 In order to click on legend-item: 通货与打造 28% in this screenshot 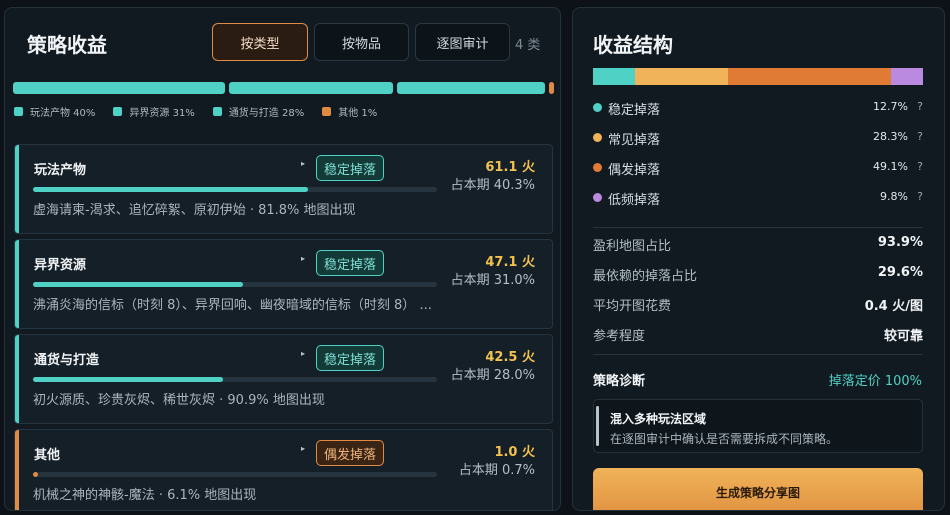, I will do `click(258, 111)`.